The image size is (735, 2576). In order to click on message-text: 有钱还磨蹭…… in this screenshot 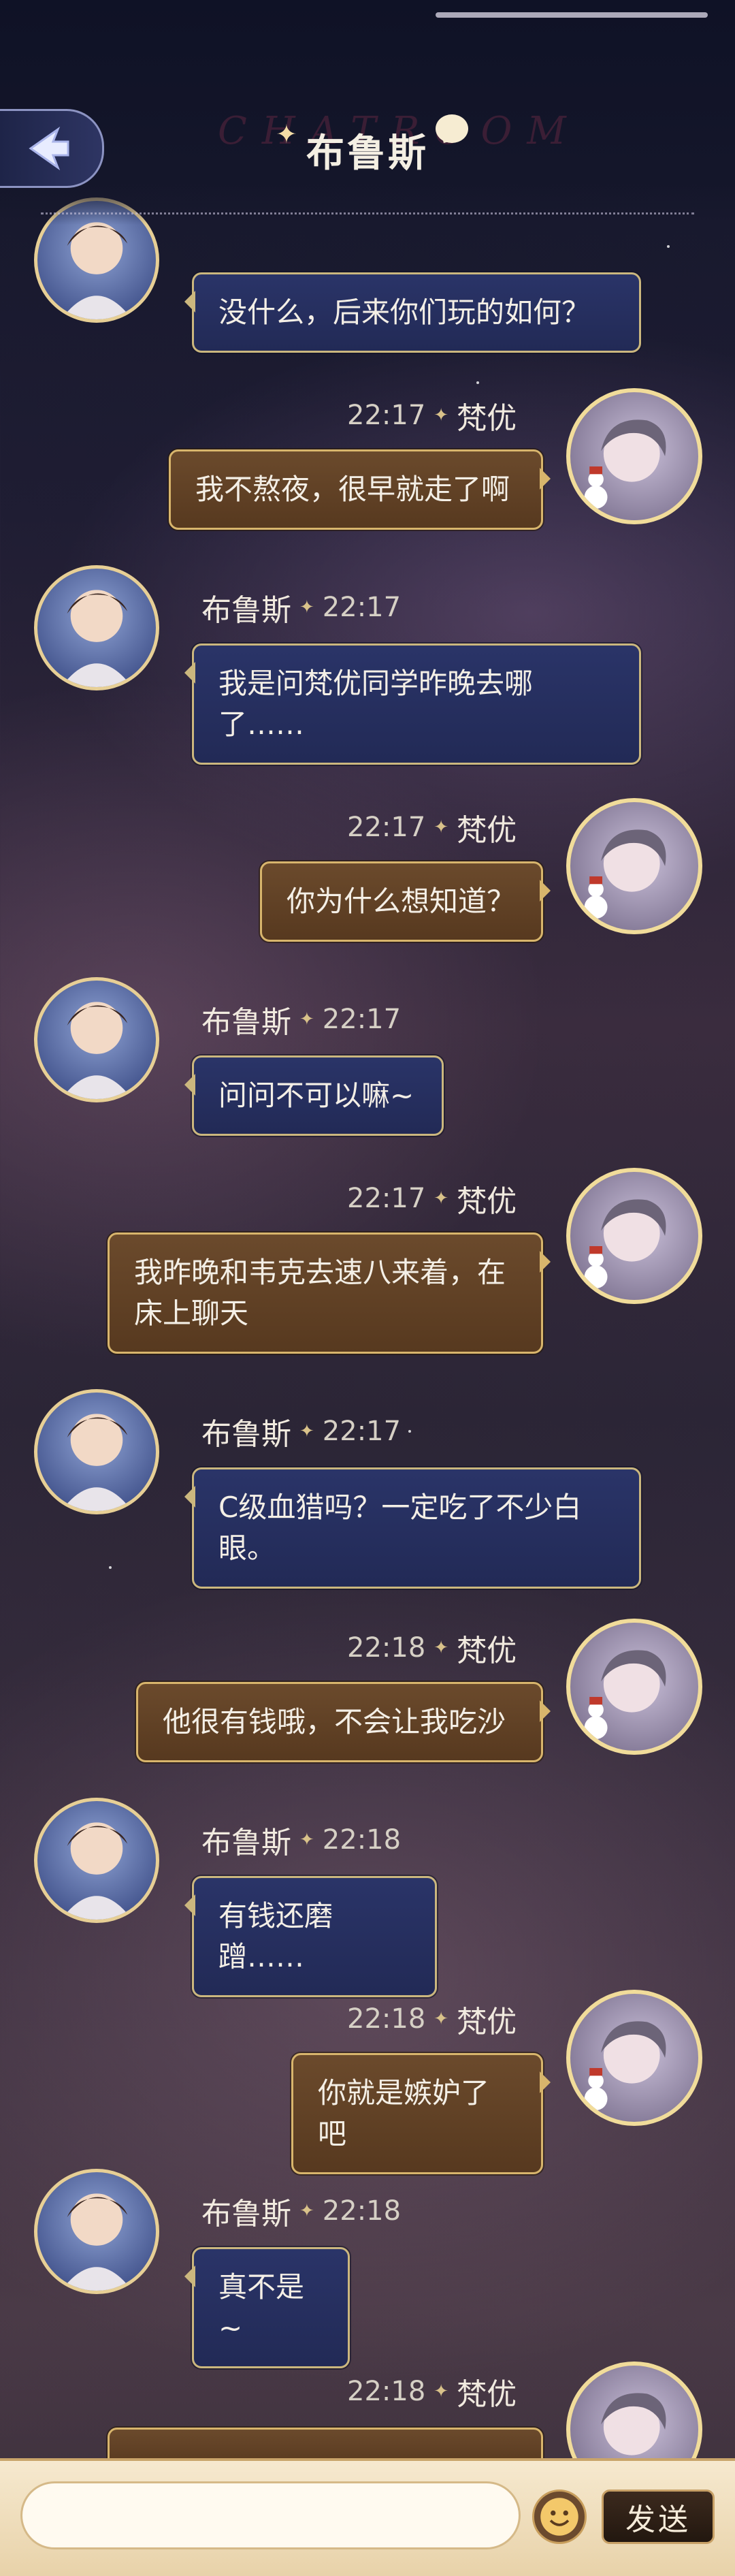, I will do `click(276, 1936)`.